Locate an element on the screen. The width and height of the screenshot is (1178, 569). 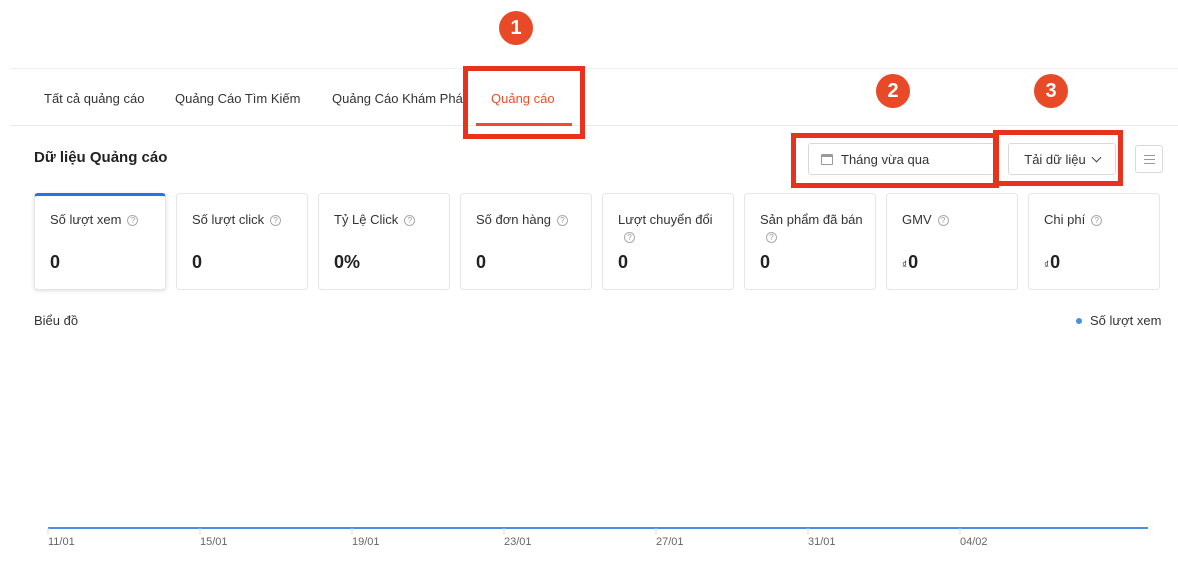
x-tick-label: 04/02 is located at coordinates (974, 542).